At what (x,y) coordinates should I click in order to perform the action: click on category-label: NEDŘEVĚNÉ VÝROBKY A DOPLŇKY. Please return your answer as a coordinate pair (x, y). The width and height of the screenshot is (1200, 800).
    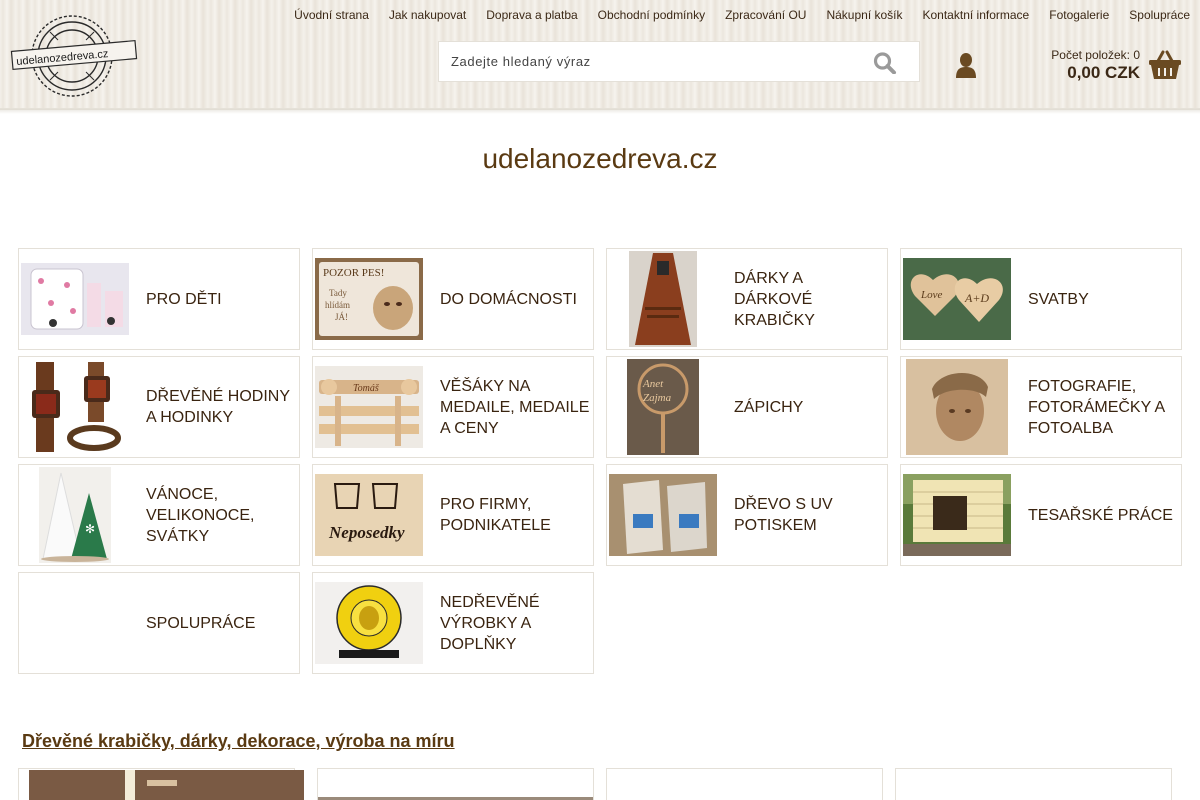
    Looking at the image, I should click on (490, 623).